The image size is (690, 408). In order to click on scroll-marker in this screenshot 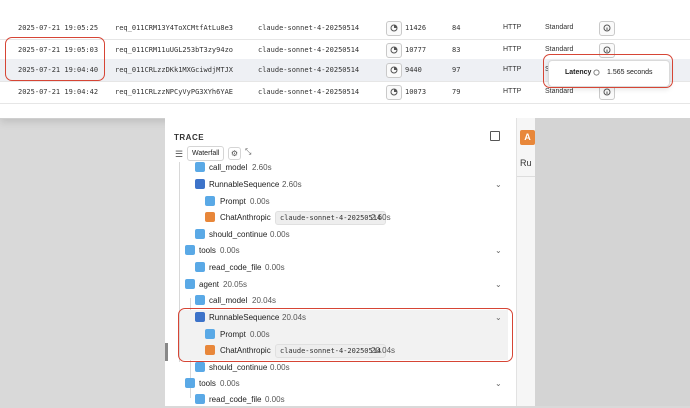, I will do `click(166, 352)`.